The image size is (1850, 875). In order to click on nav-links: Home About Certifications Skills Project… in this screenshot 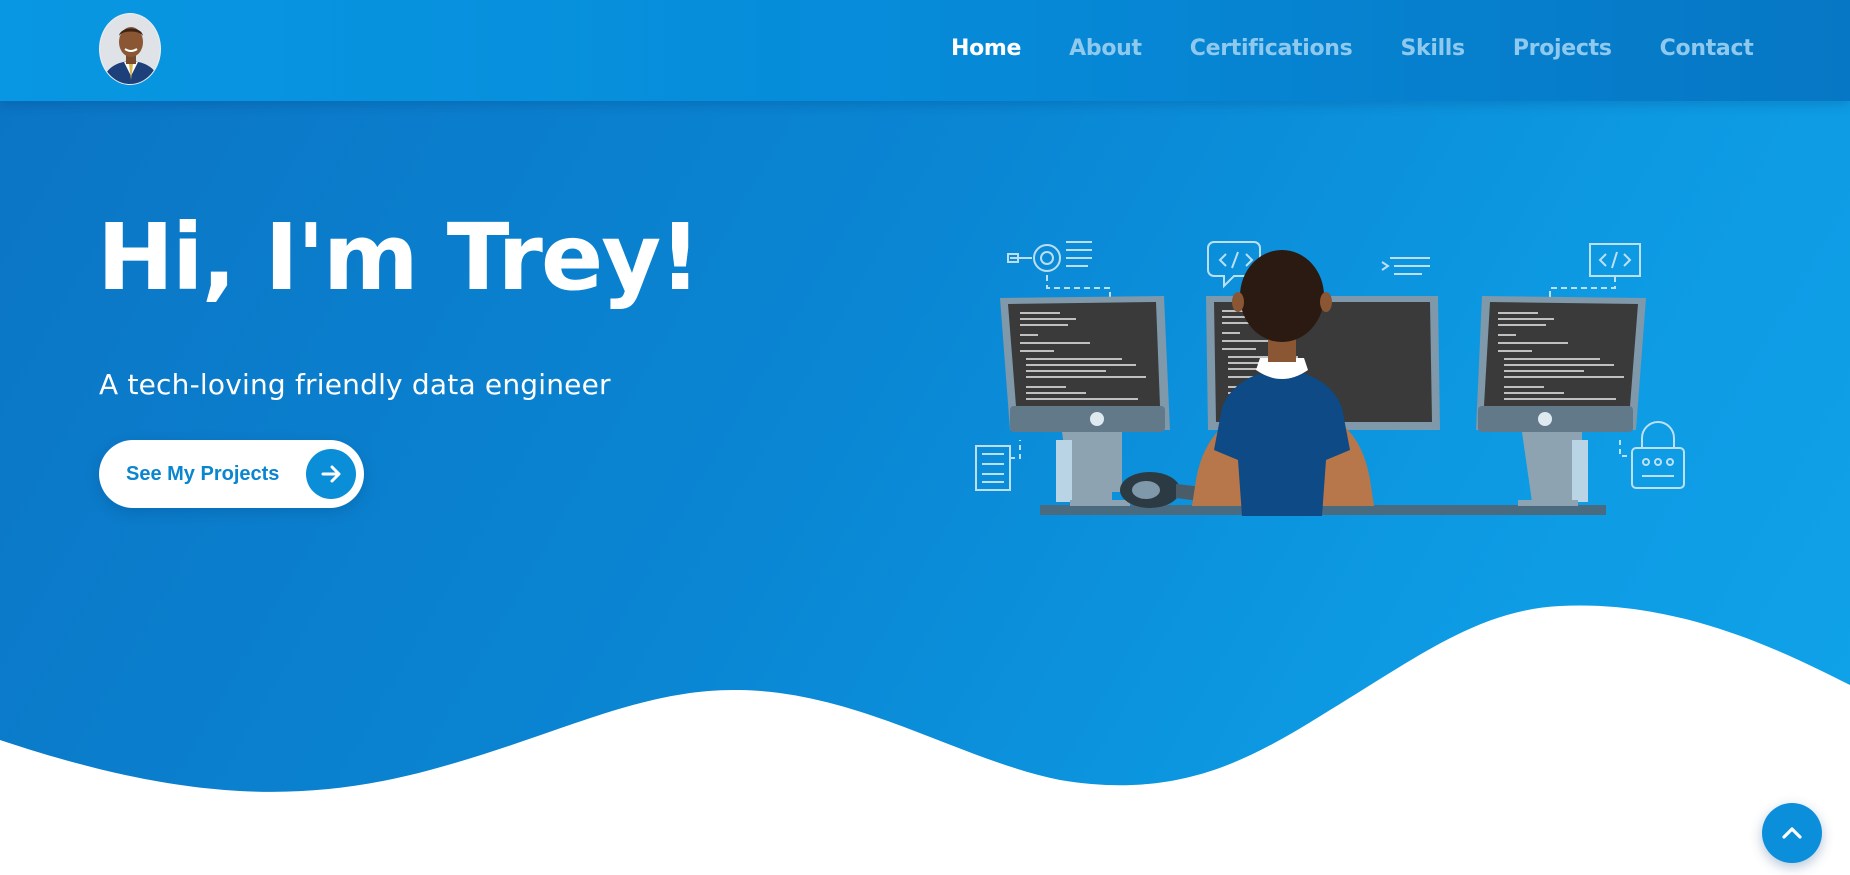, I will do `click(1376, 48)`.